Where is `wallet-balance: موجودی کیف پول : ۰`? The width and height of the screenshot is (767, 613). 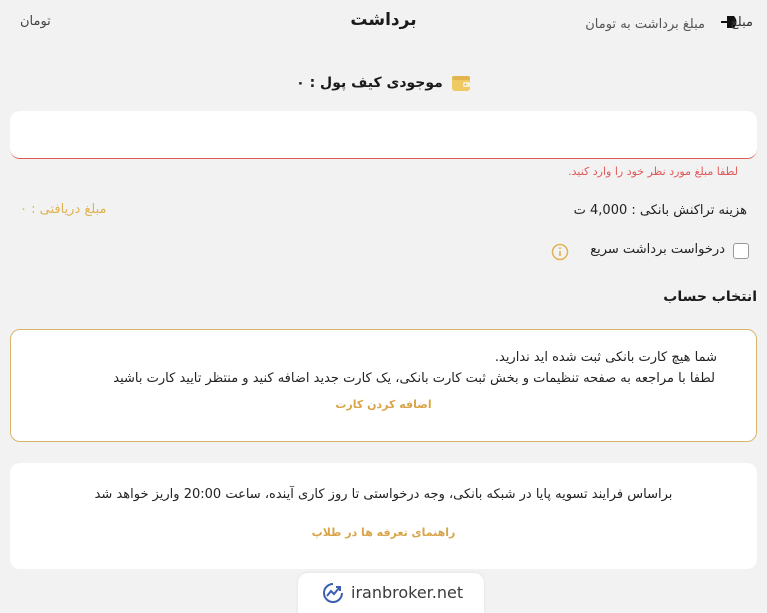
wallet-balance: موجودی کیف پول : ۰ is located at coordinates (369, 83).